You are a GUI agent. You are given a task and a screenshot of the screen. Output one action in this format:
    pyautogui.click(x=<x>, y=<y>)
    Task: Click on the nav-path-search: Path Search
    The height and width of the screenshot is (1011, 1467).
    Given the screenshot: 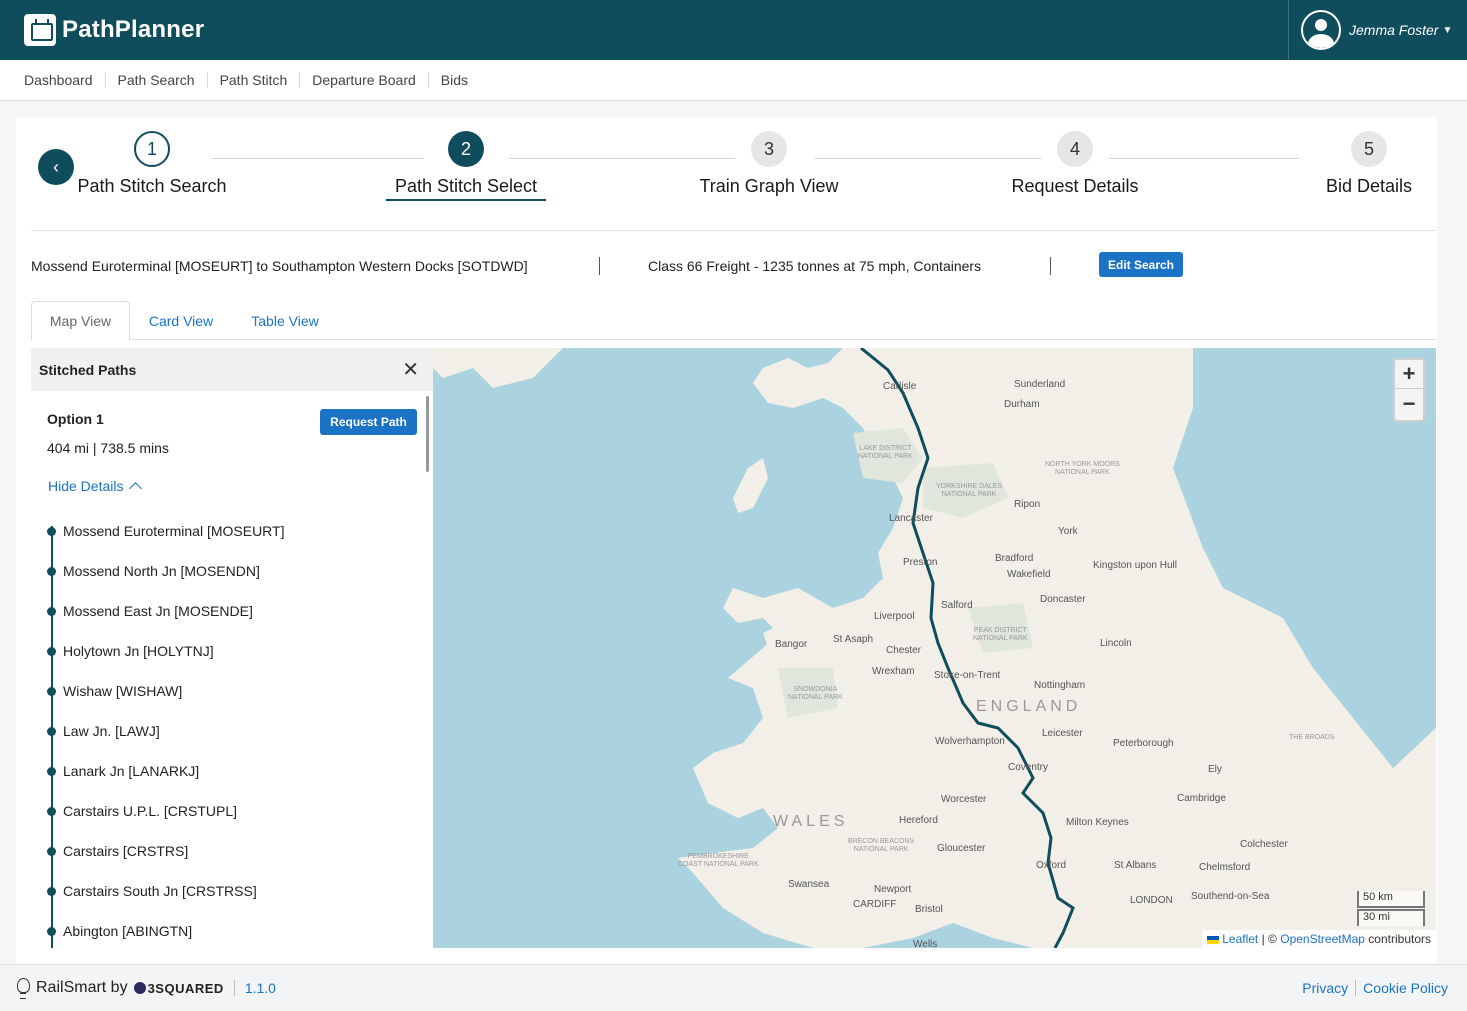 What is the action you would take?
    pyautogui.click(x=157, y=80)
    